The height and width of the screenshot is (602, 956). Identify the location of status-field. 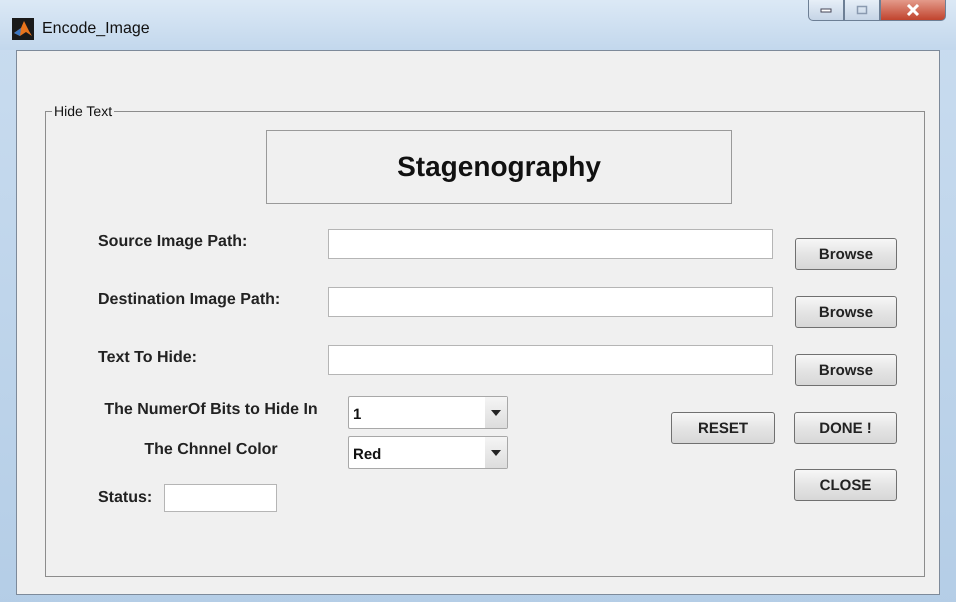
(221, 498).